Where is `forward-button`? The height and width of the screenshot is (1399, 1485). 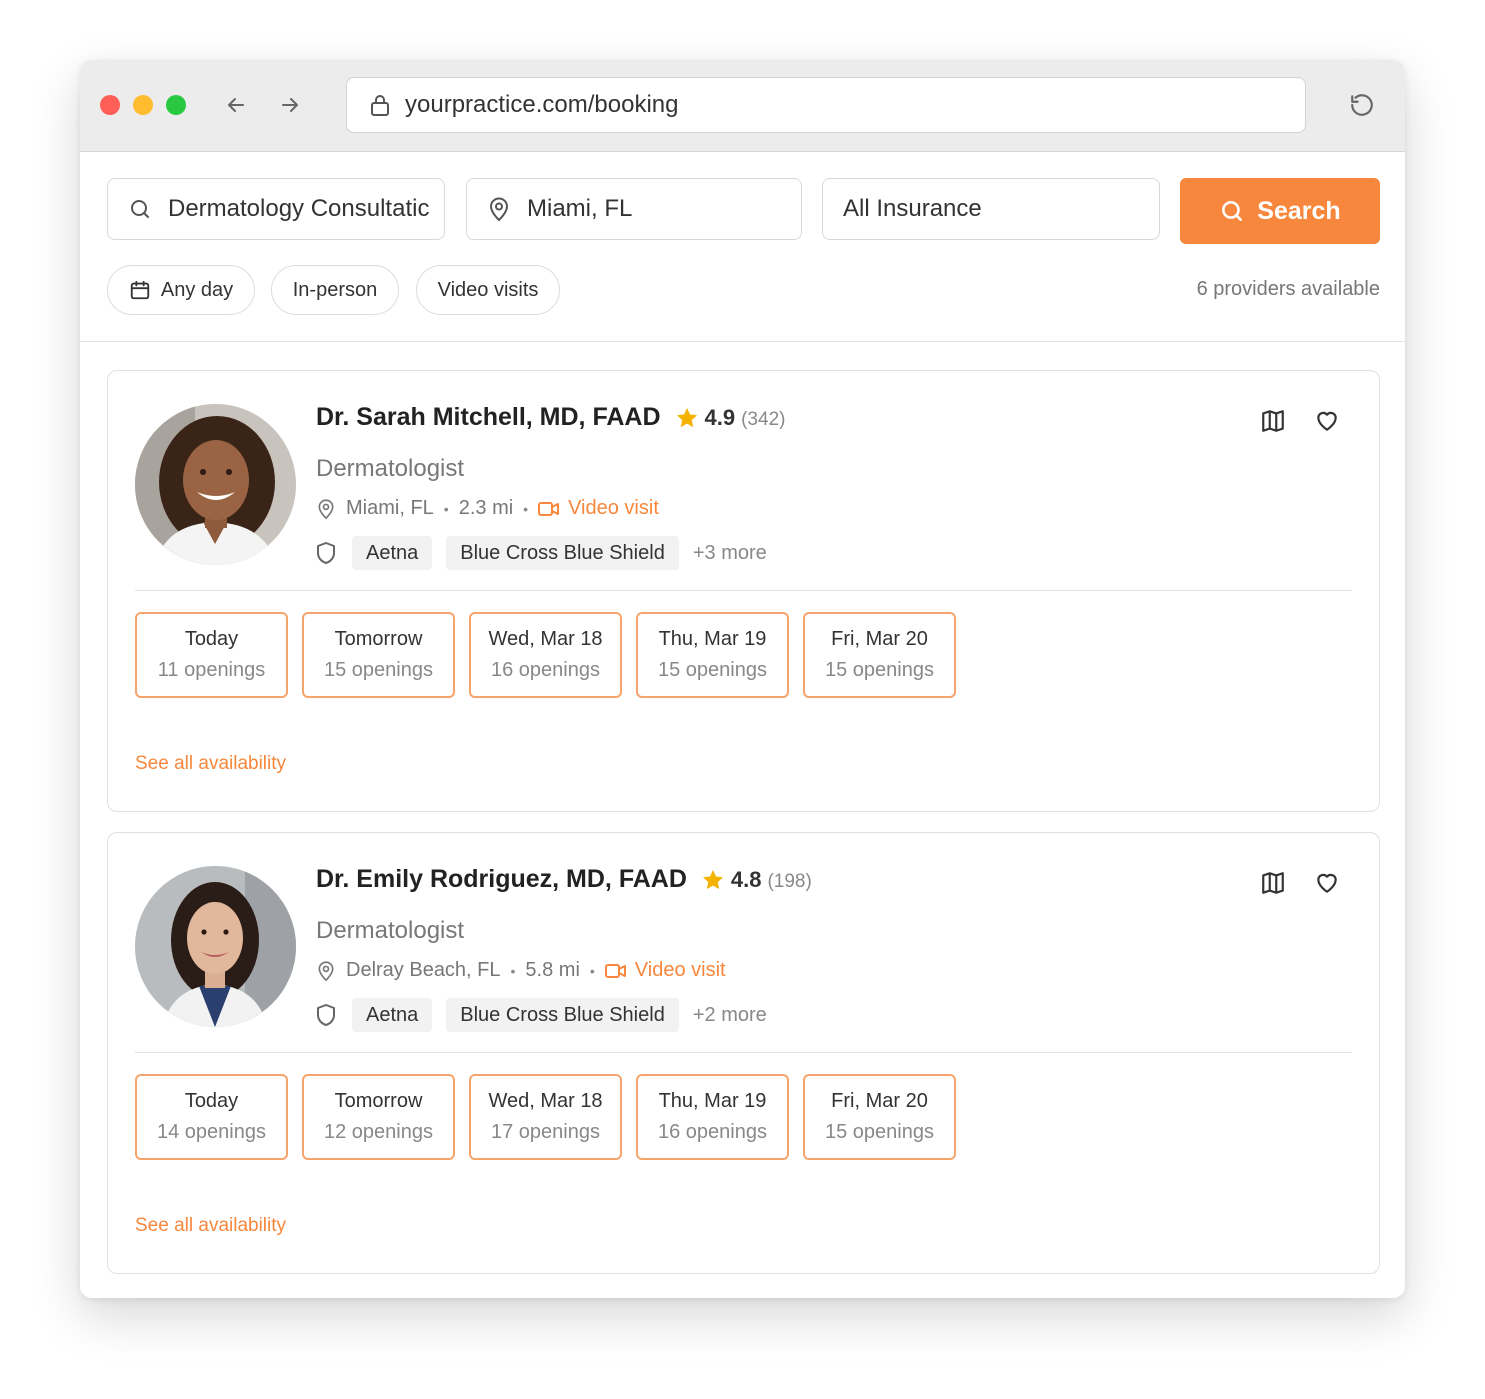
forward-button is located at coordinates (290, 105).